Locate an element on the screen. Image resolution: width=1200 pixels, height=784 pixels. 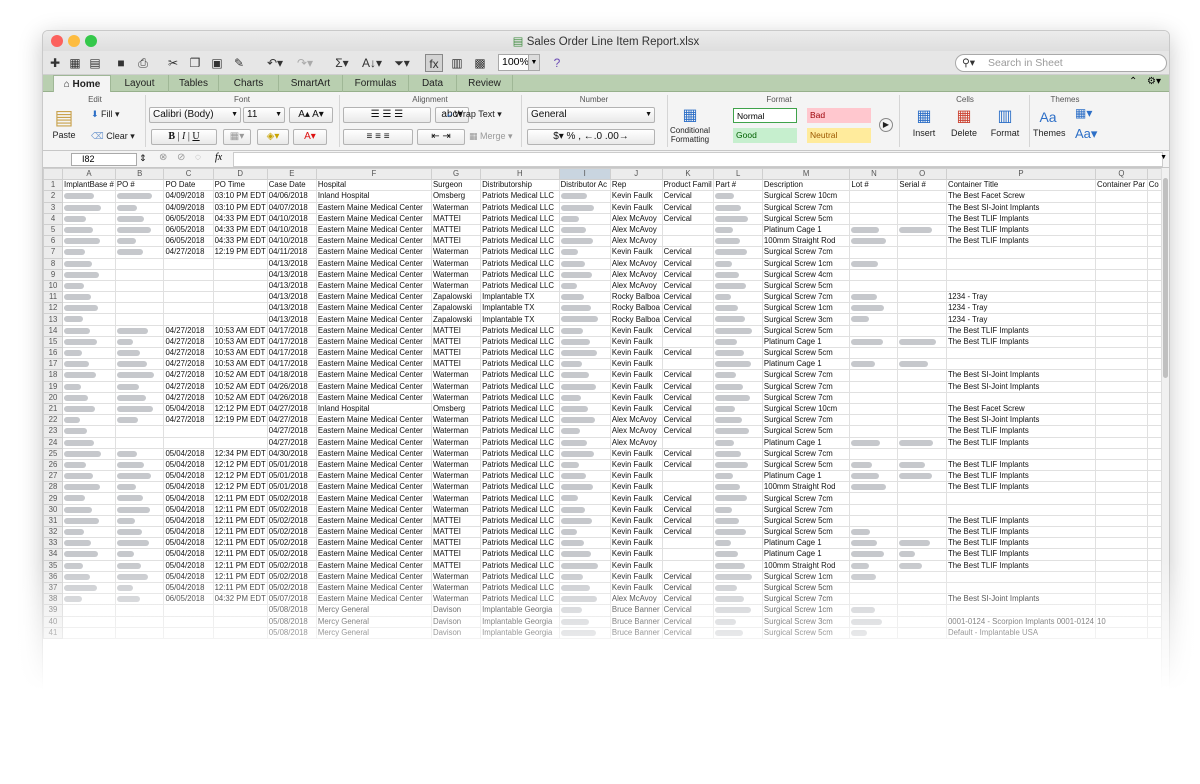
cancel-entry-icon: ⊗ is located at coordinates (163, 157).